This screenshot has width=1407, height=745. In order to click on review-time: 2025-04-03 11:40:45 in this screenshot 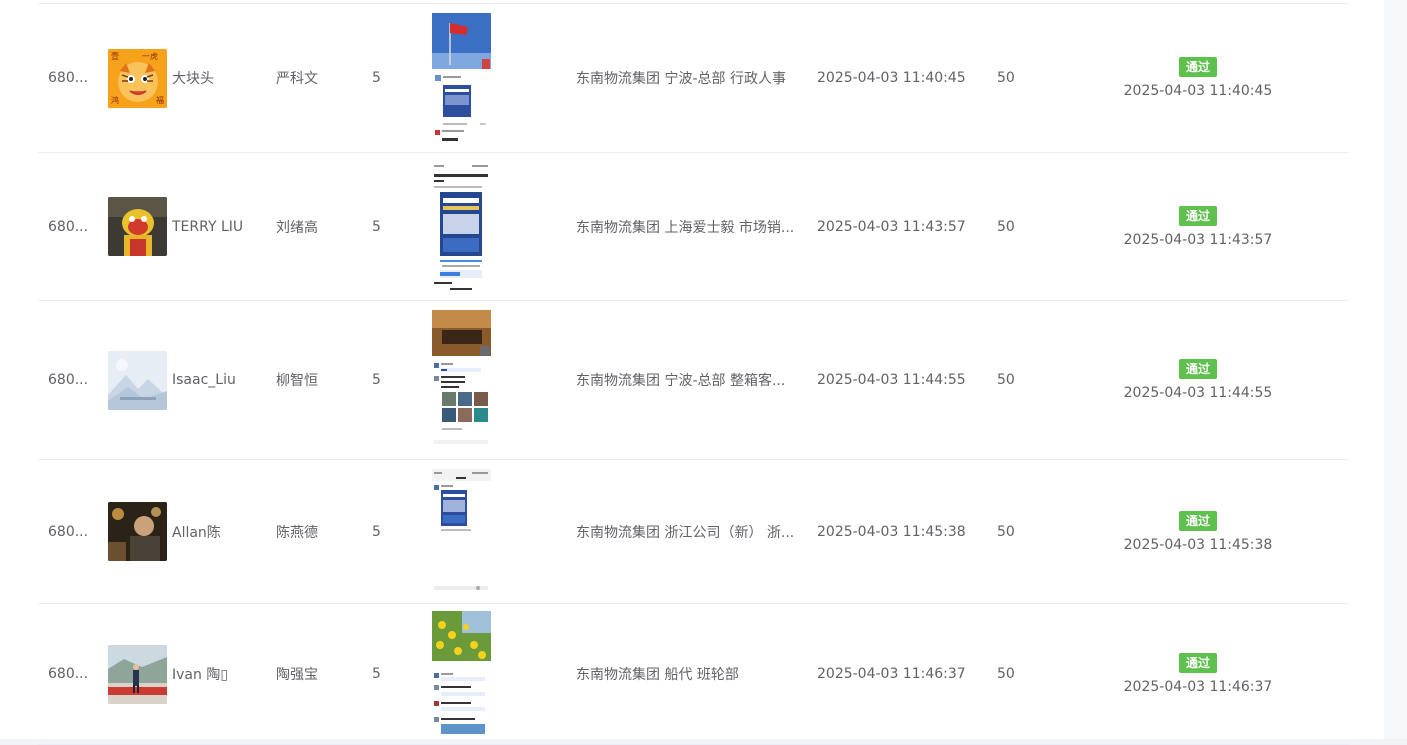, I will do `click(1198, 91)`.